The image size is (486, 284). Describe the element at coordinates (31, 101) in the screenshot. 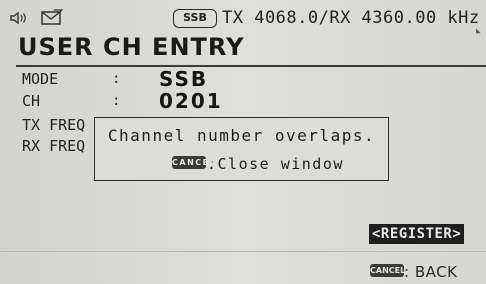

I see `channel-label: CH` at that location.